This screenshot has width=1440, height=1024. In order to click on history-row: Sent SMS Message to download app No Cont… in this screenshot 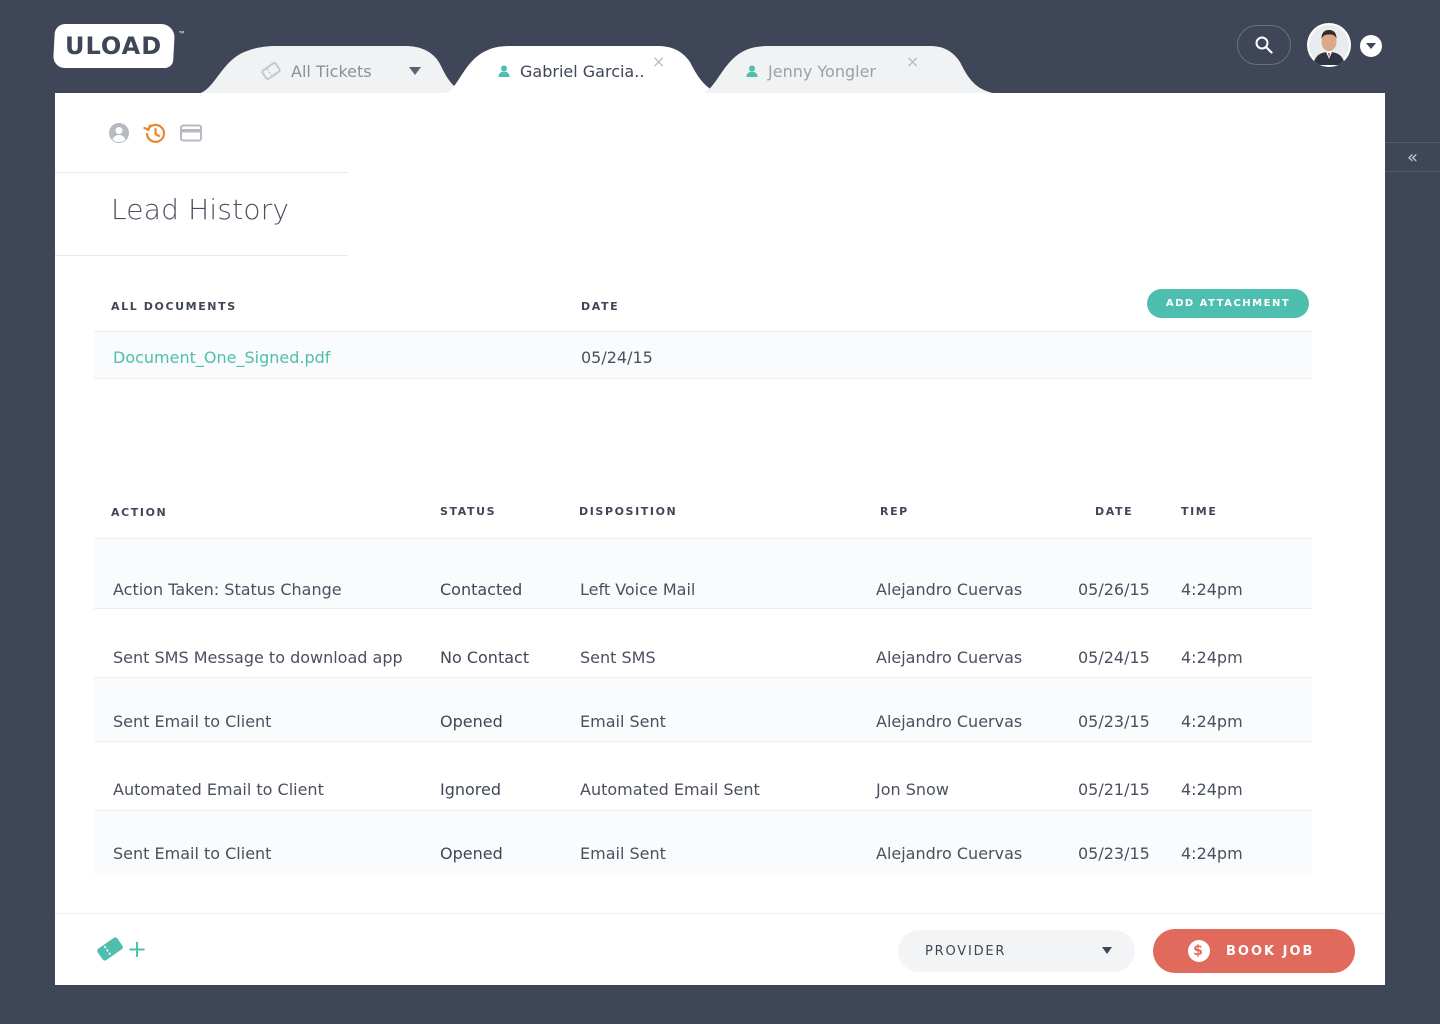, I will do `click(703, 643)`.